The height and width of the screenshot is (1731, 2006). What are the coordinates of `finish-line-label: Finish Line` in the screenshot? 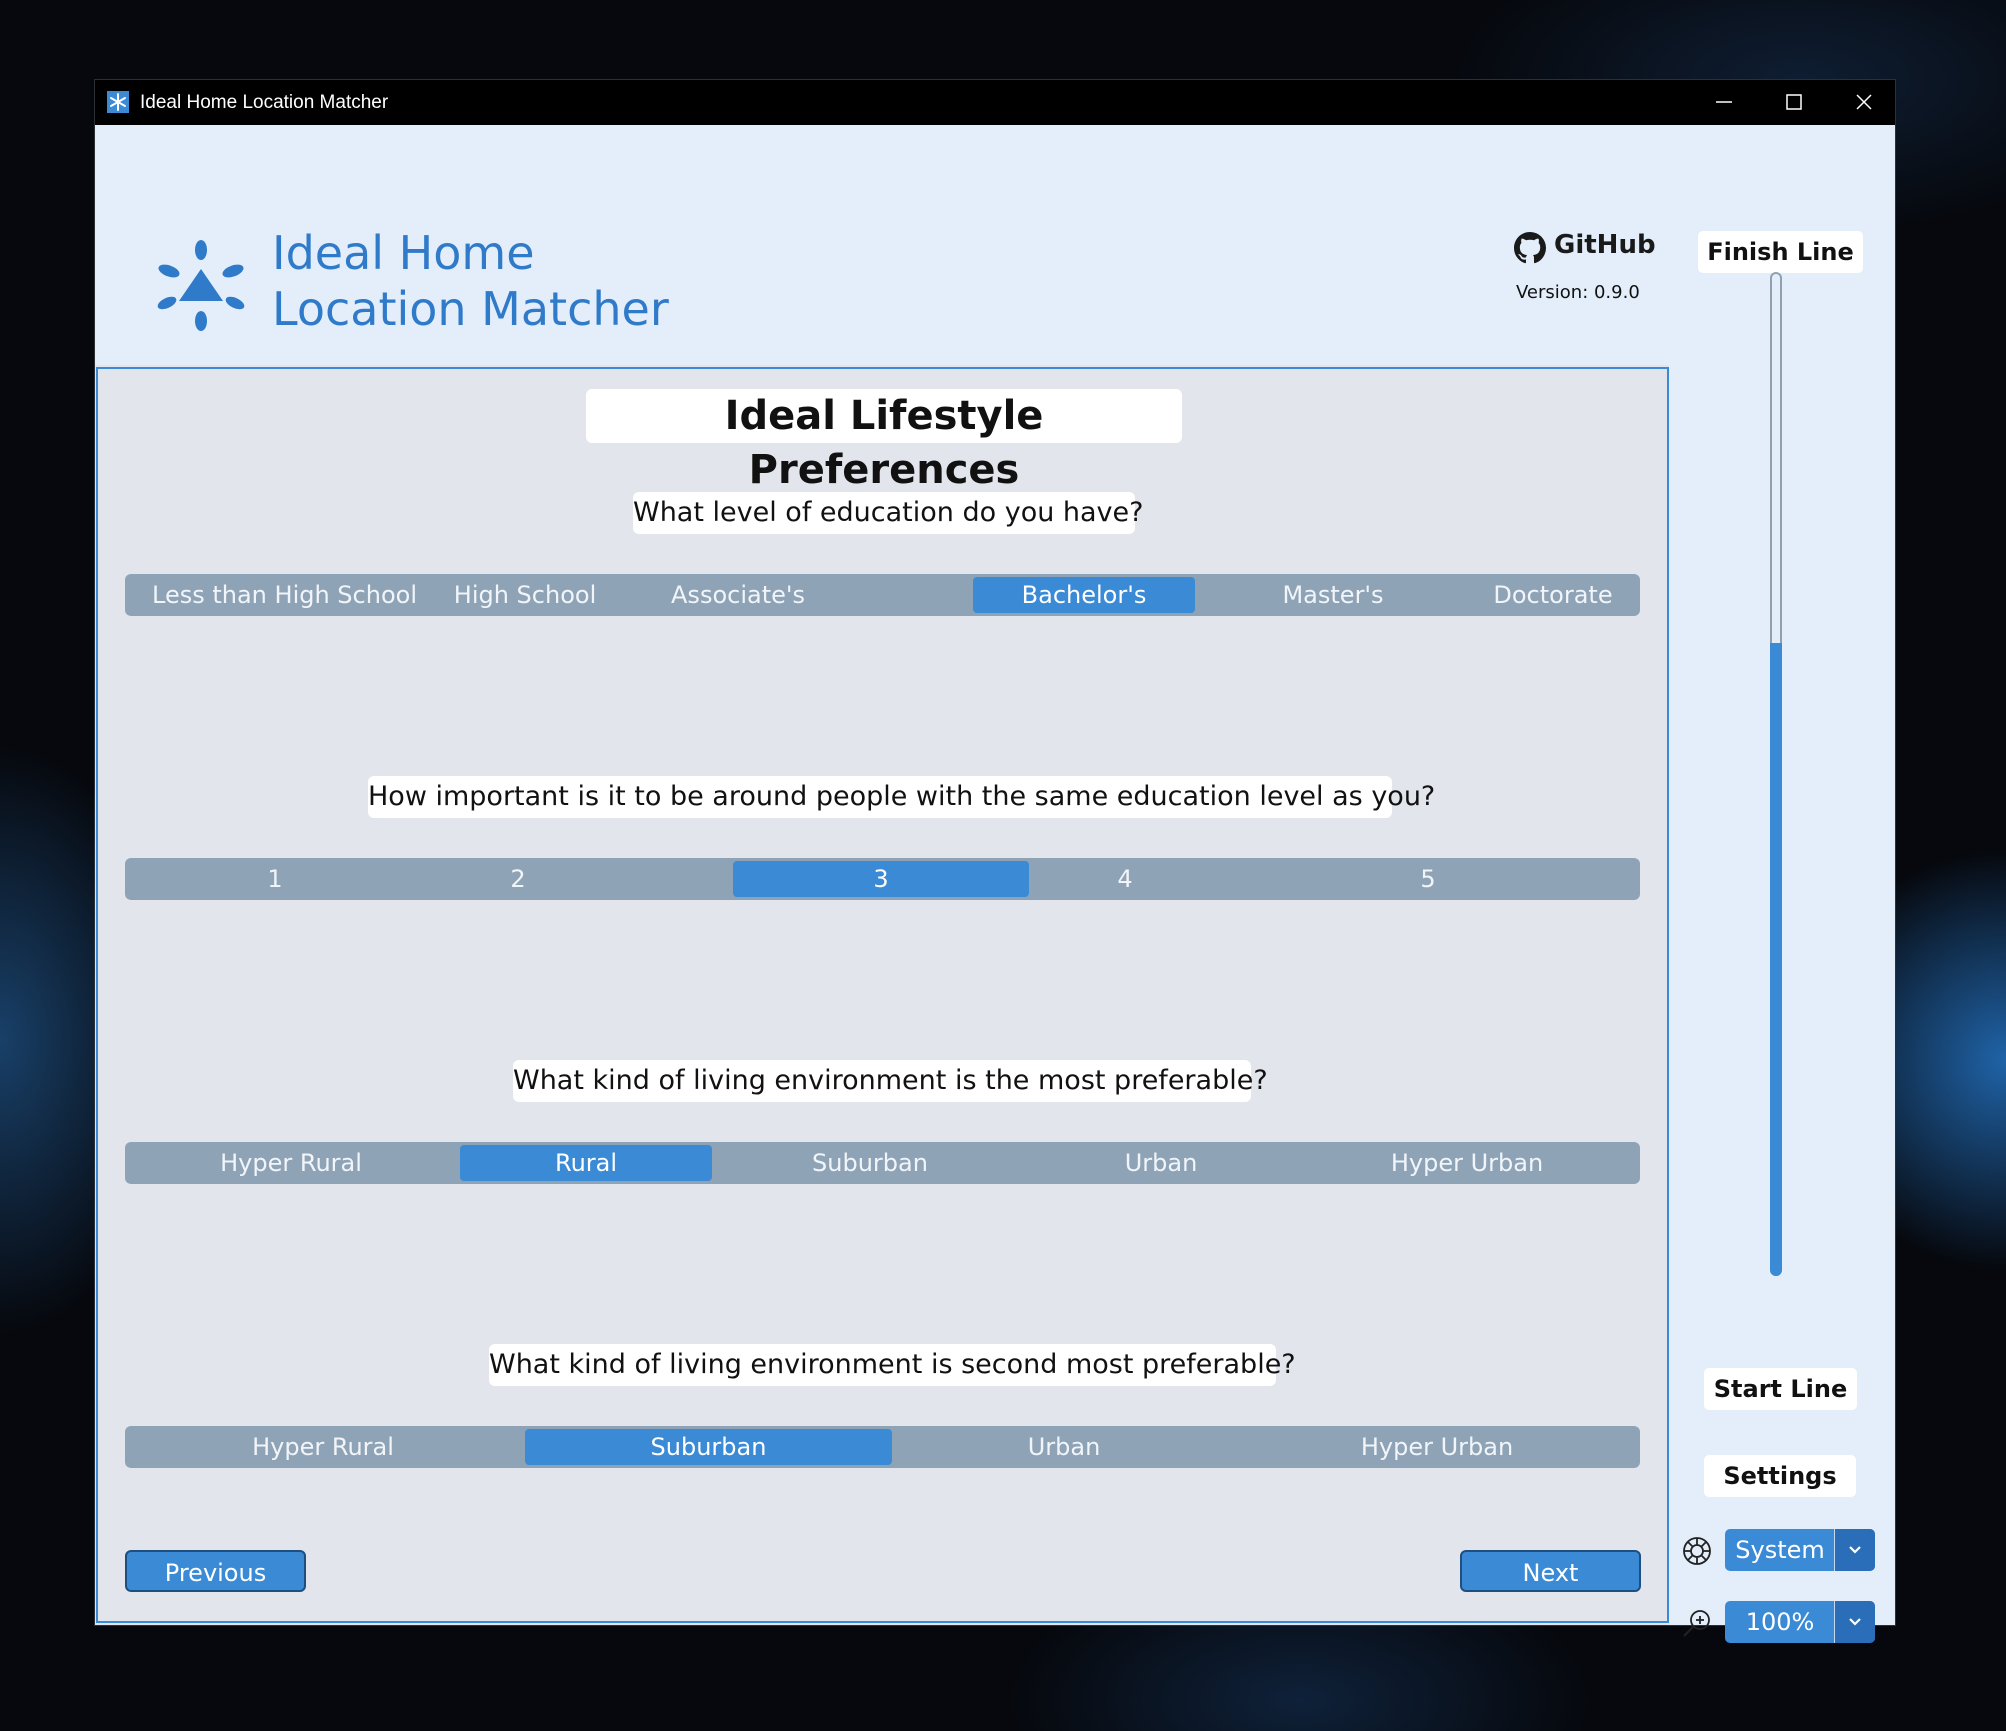 It's located at (1780, 252).